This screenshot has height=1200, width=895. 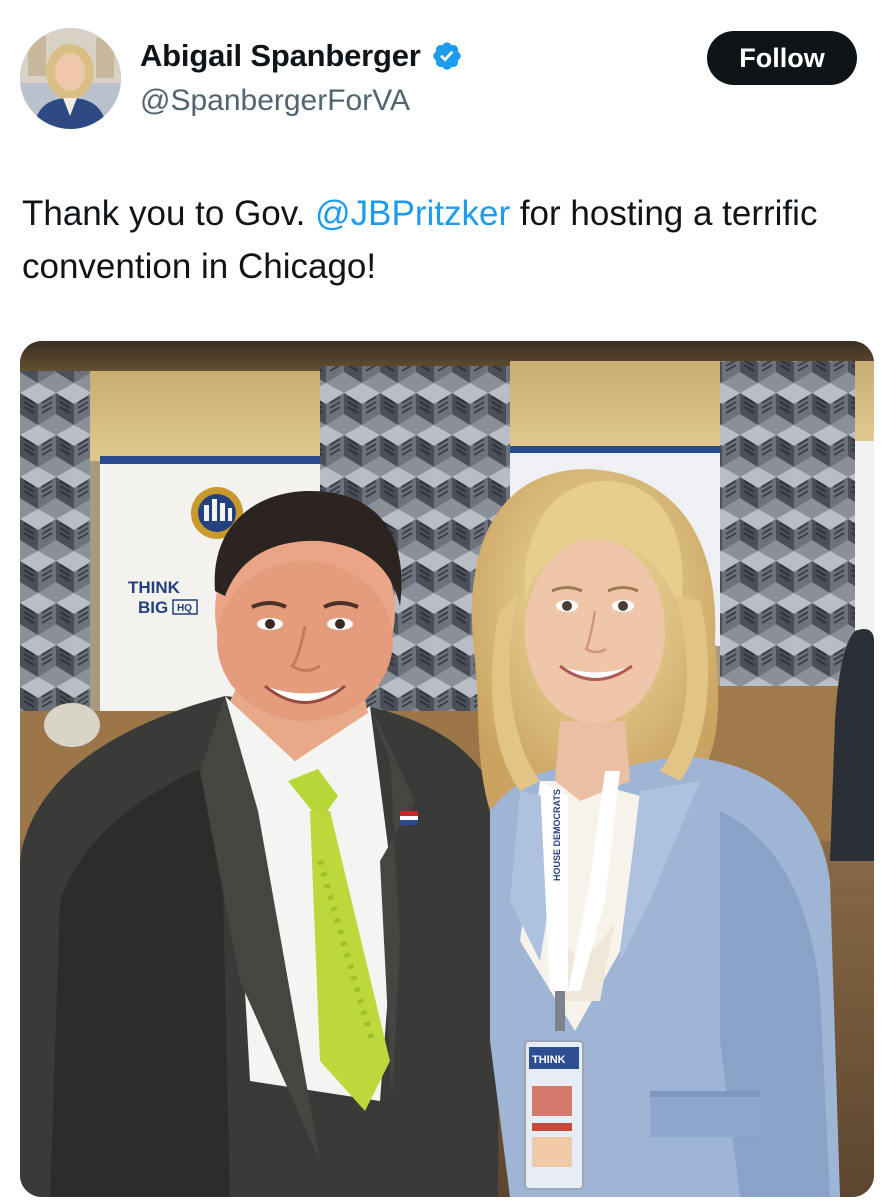 What do you see at coordinates (154, 587) in the screenshot?
I see `banner-think-text: THINK` at bounding box center [154, 587].